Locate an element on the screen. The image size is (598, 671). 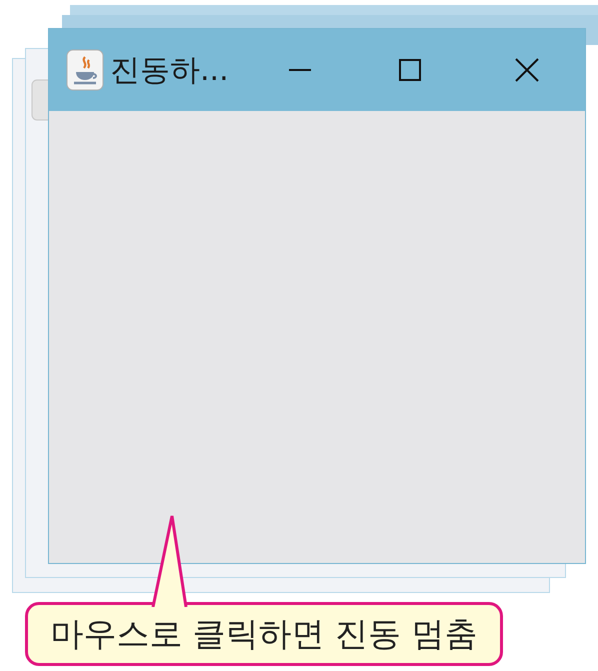
maximize-icon is located at coordinates (410, 70).